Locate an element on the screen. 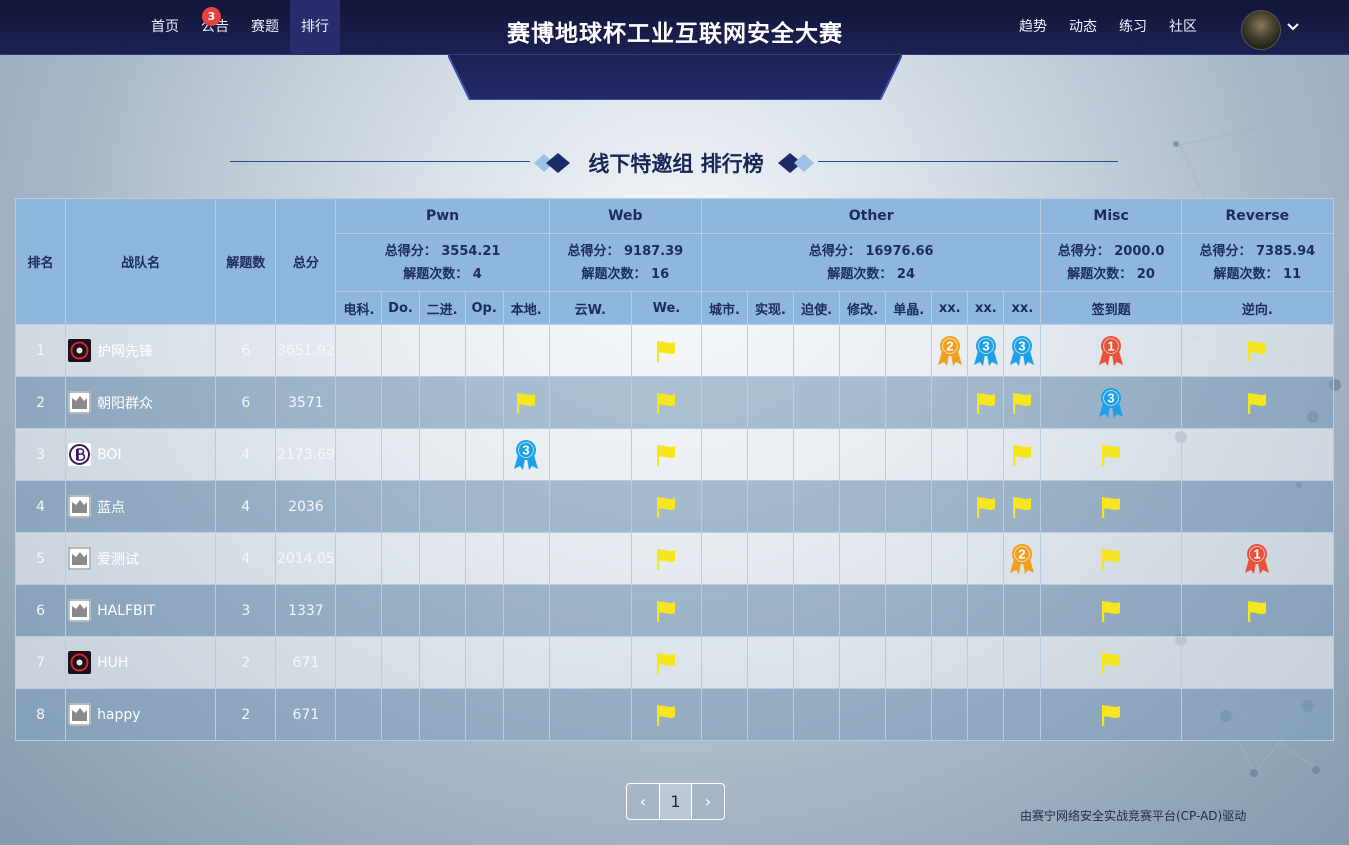 This screenshot has width=1349, height=845. team-cell: 护网先锋 is located at coordinates (141, 350).